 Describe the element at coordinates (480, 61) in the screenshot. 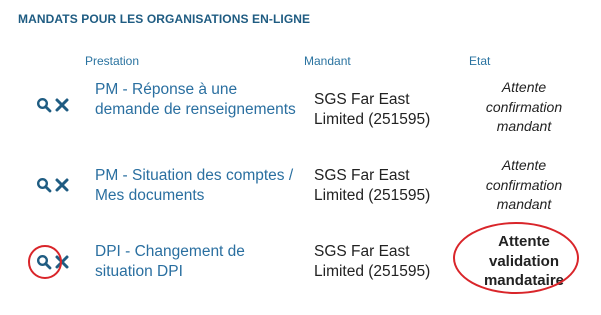

I see `column-header-etat: Etat` at that location.